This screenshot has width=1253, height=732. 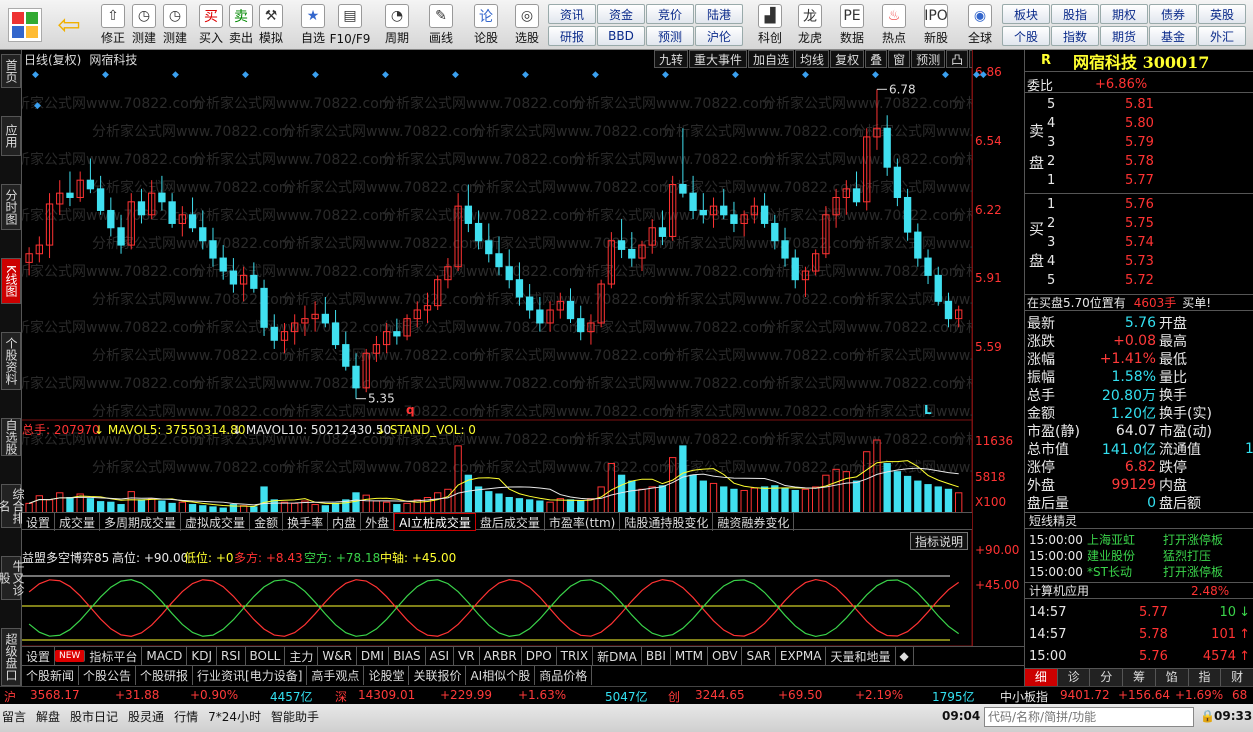 What do you see at coordinates (621, 36) in the screenshot?
I see `quick-button: BBD` at bounding box center [621, 36].